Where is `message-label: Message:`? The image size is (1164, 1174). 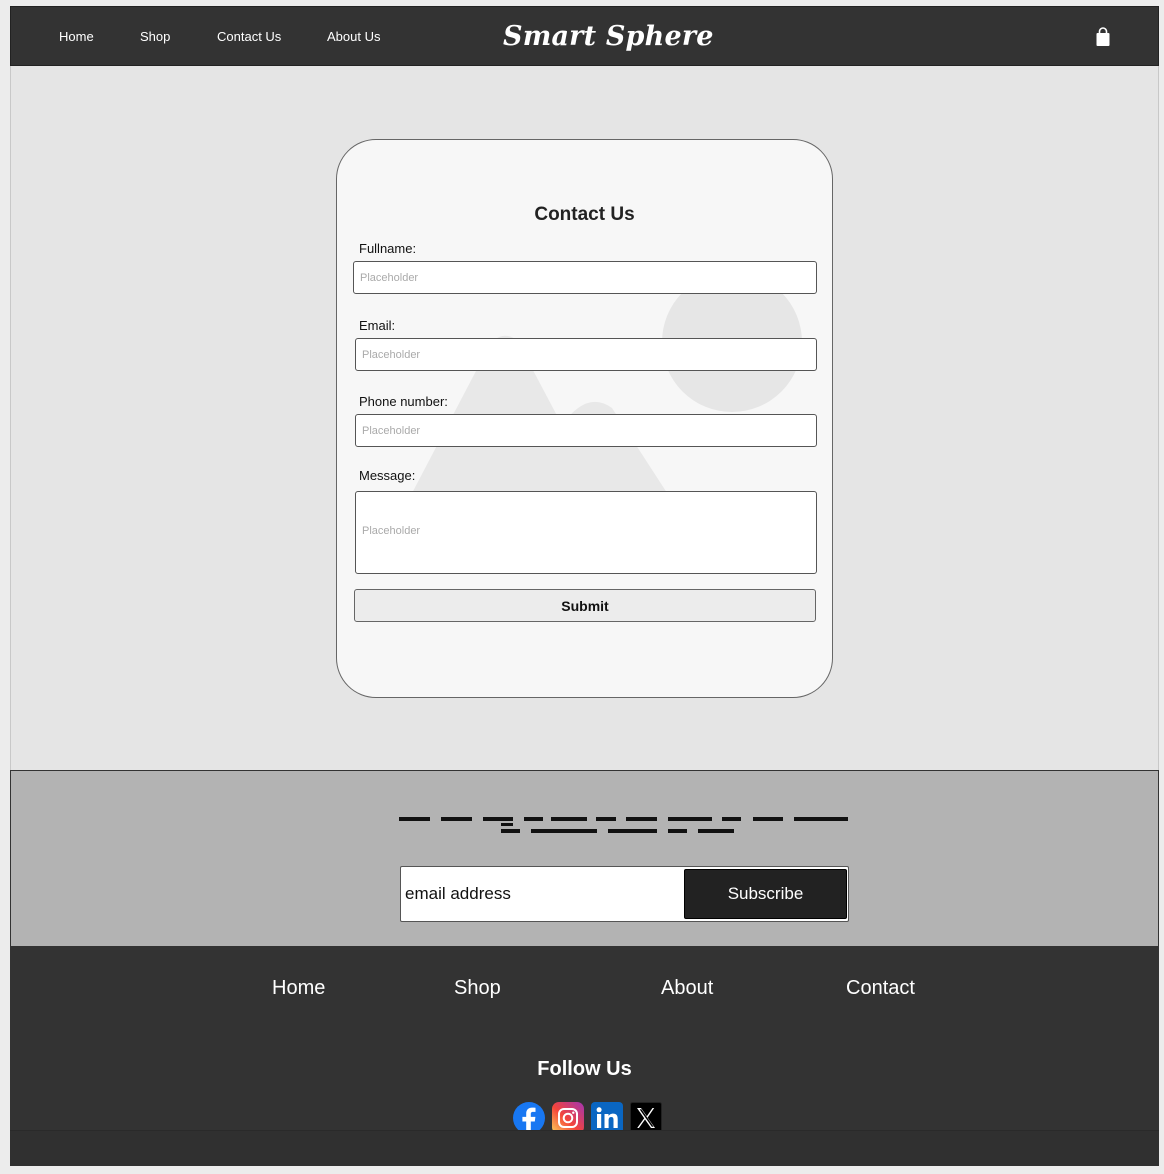
message-label: Message: is located at coordinates (387, 475).